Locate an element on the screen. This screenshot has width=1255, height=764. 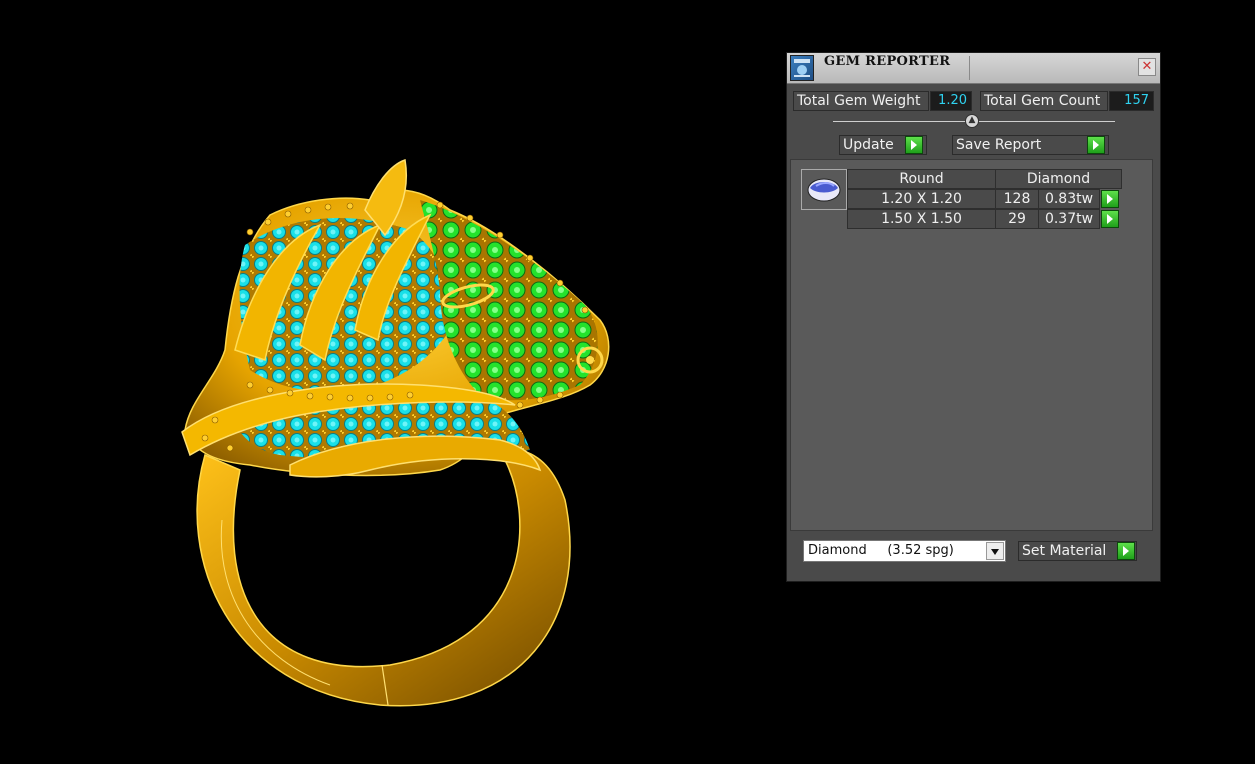
save-report-button: Save Report is located at coordinates (1030, 145).